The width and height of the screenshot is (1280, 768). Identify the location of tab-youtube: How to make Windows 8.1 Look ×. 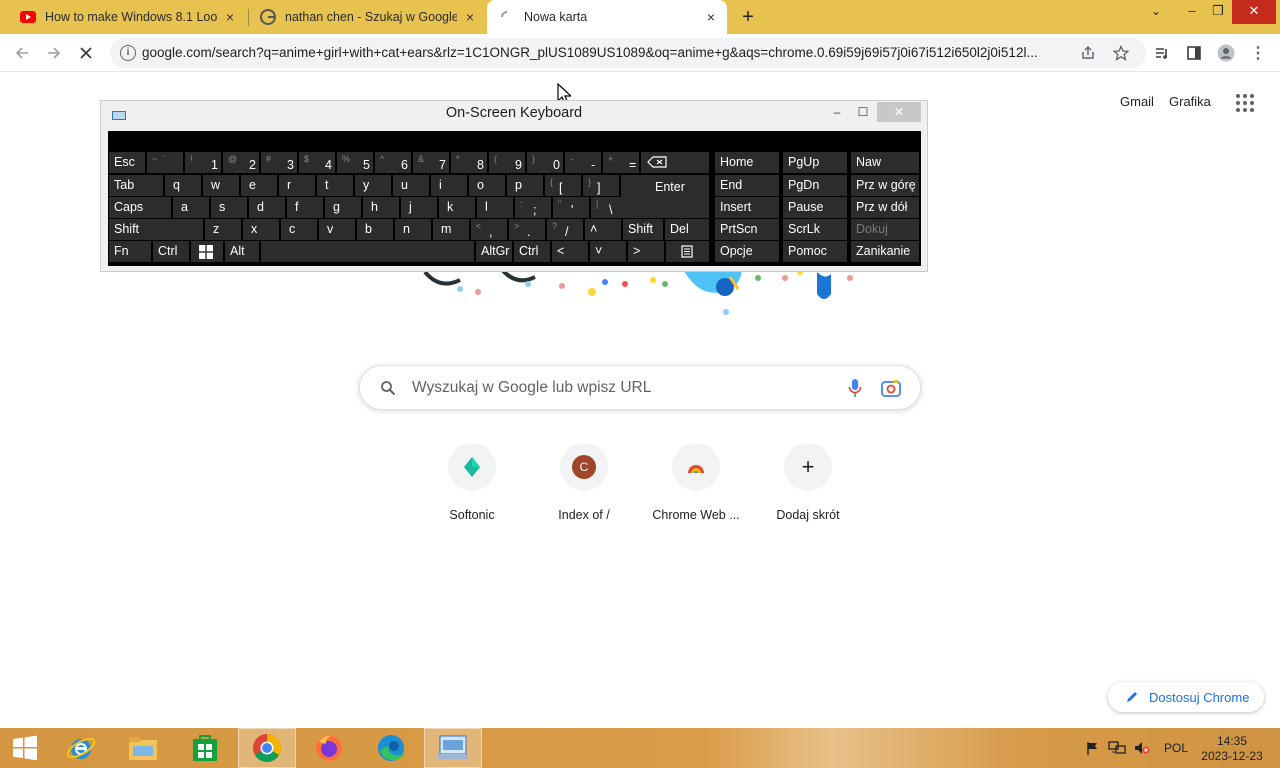
(127, 17).